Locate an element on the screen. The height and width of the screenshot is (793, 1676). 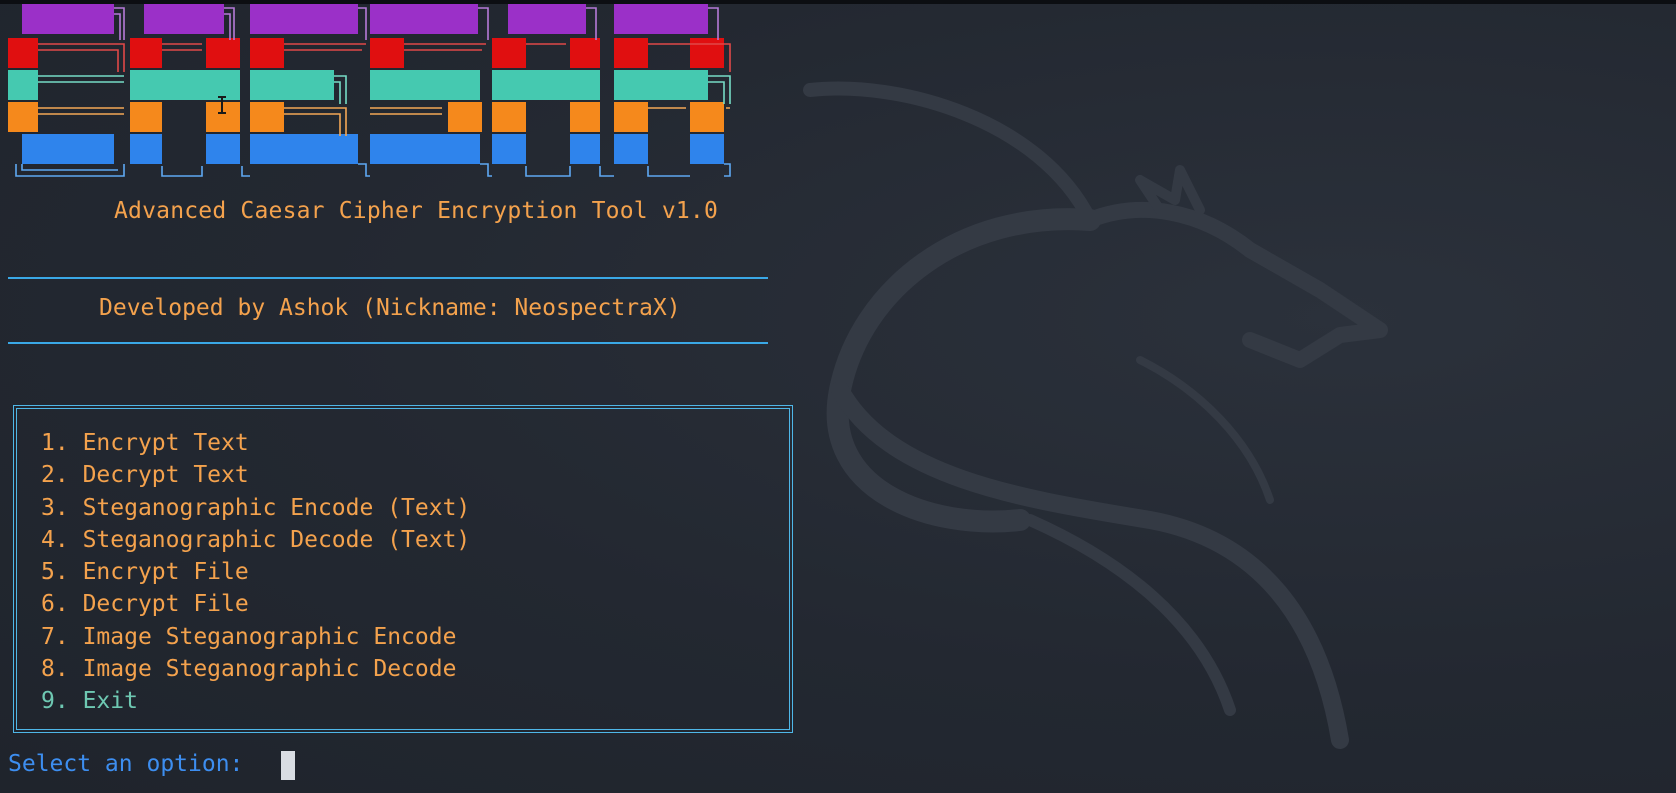
menu-item-stego-encode-text: 3. Steganographic Encode (Text) is located at coordinates (255, 508).